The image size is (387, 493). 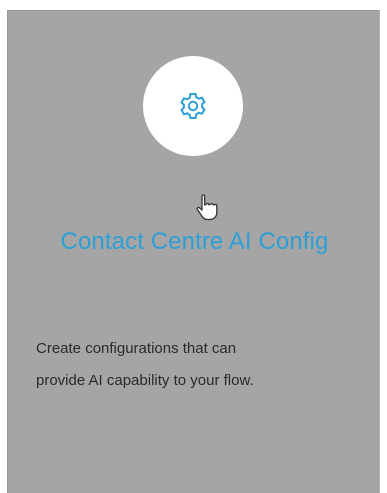 I want to click on gear-icon, so click(x=193, y=106).